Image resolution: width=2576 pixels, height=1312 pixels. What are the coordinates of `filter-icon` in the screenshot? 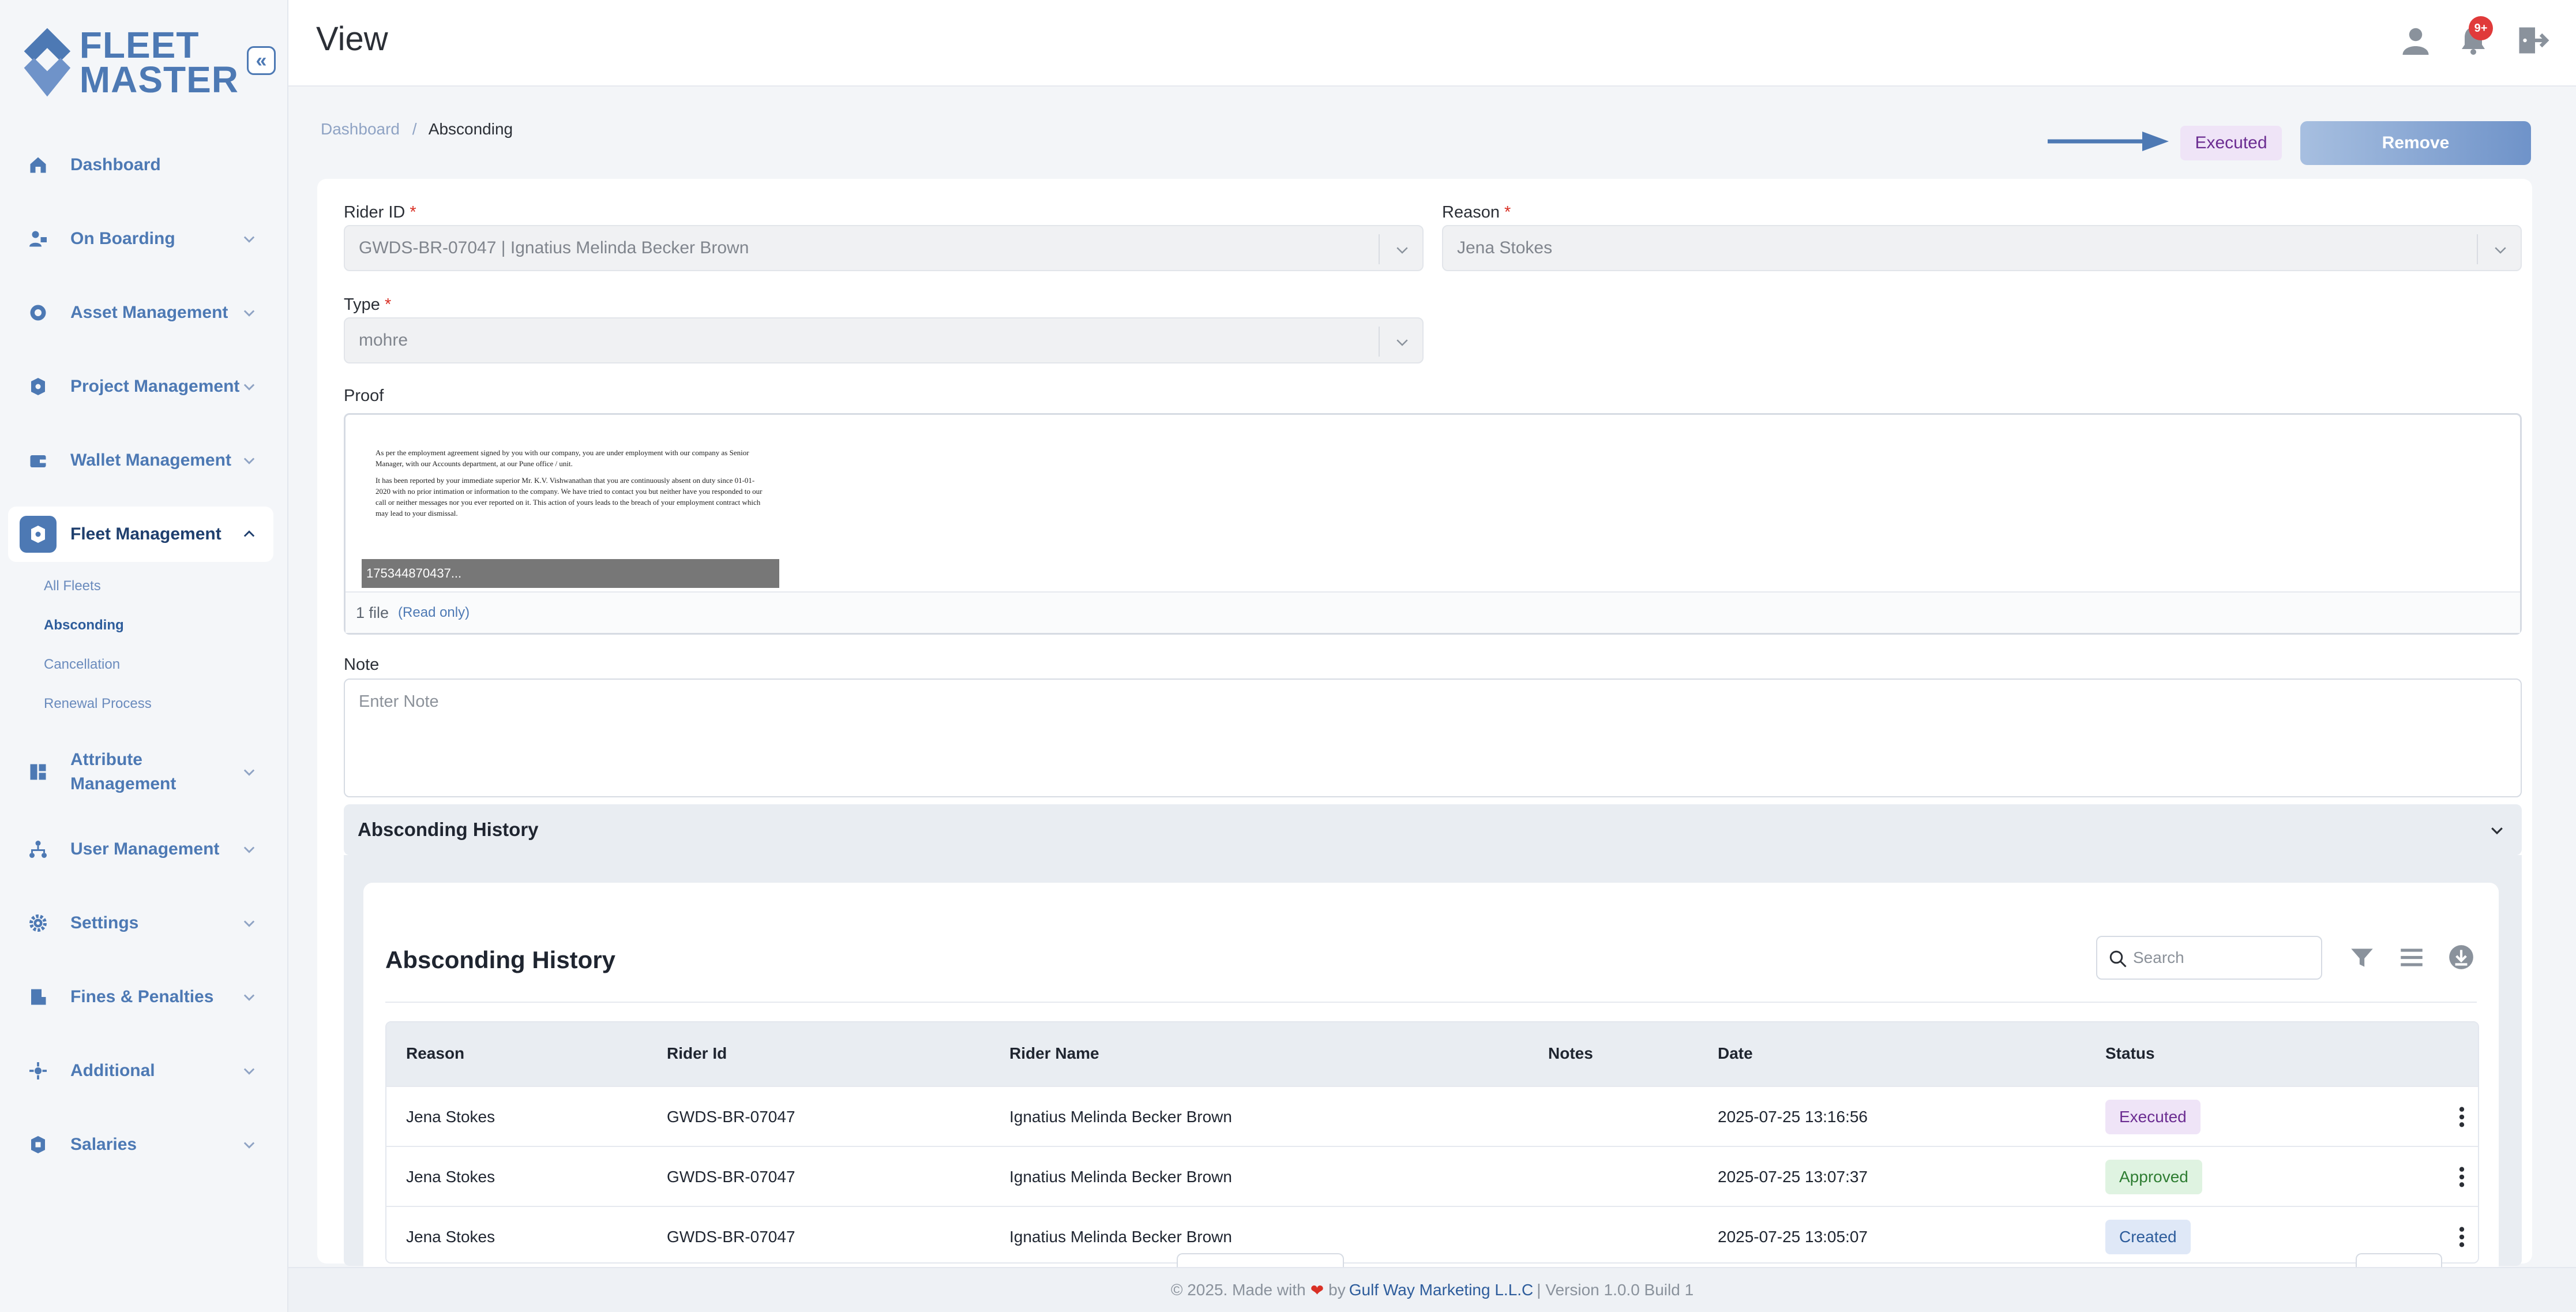 It's located at (2362, 958).